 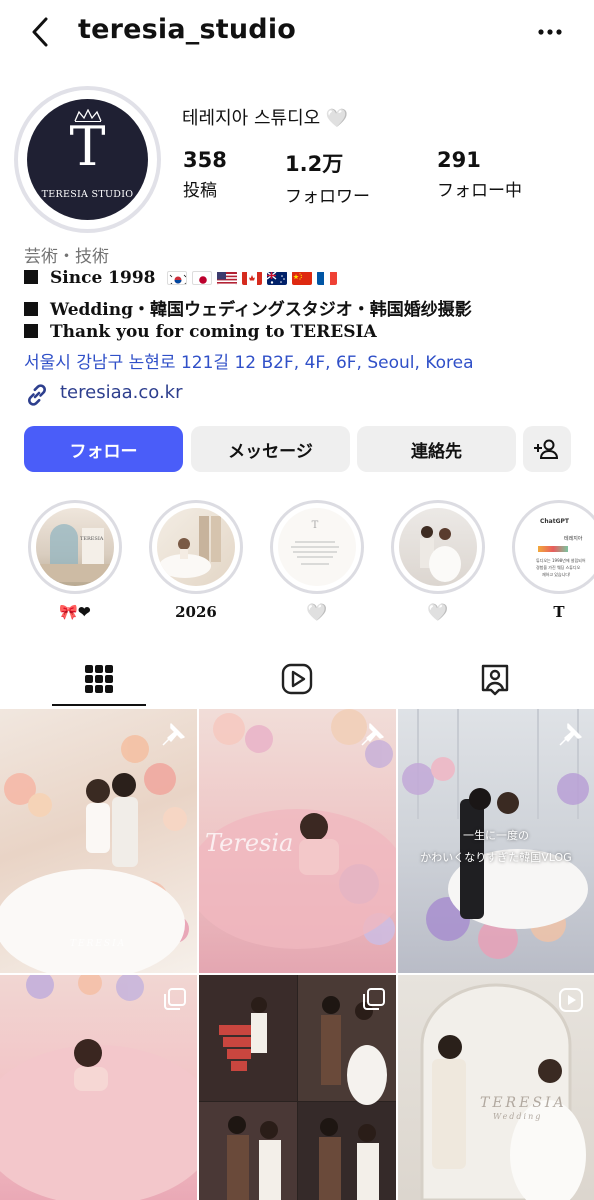 What do you see at coordinates (496, 1087) in the screenshot?
I see `post-tile: TERESIA Wedding` at bounding box center [496, 1087].